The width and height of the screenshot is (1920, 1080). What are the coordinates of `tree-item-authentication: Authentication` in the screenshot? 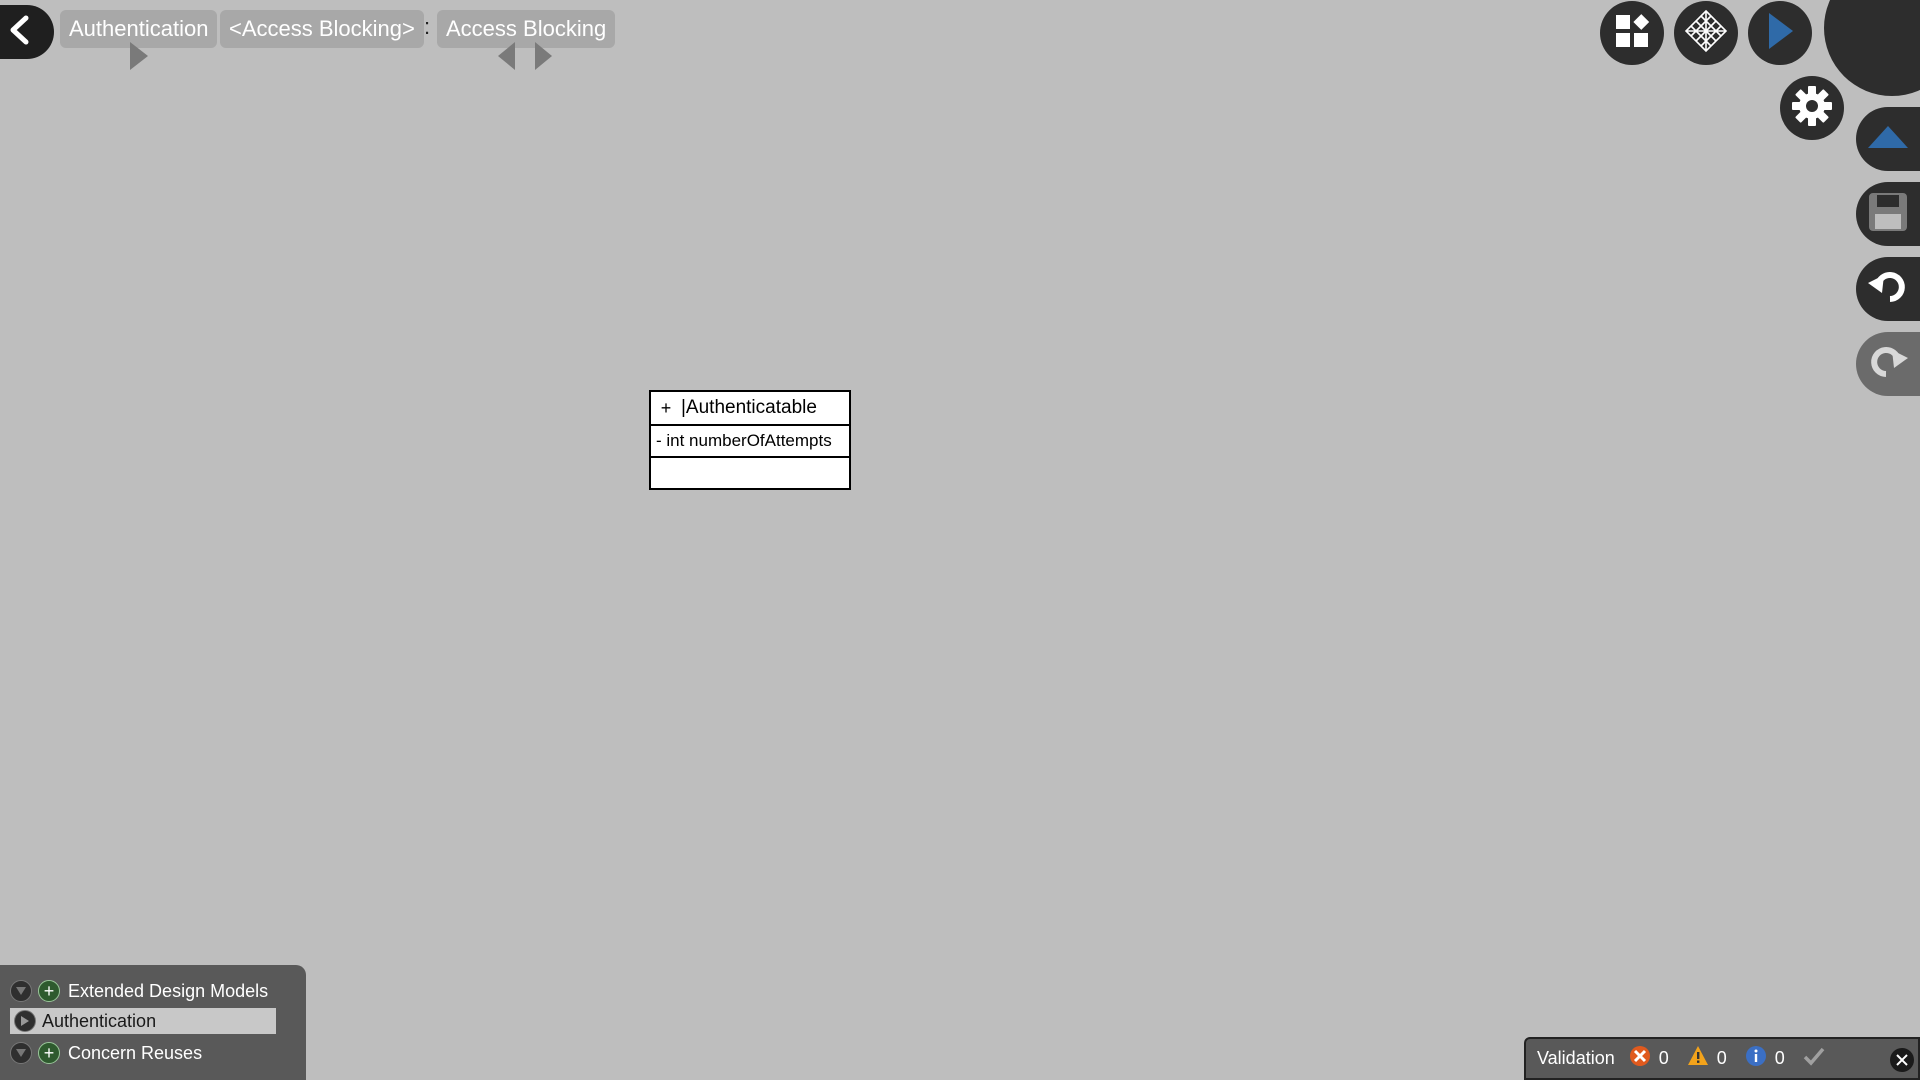 It's located at (143, 1021).